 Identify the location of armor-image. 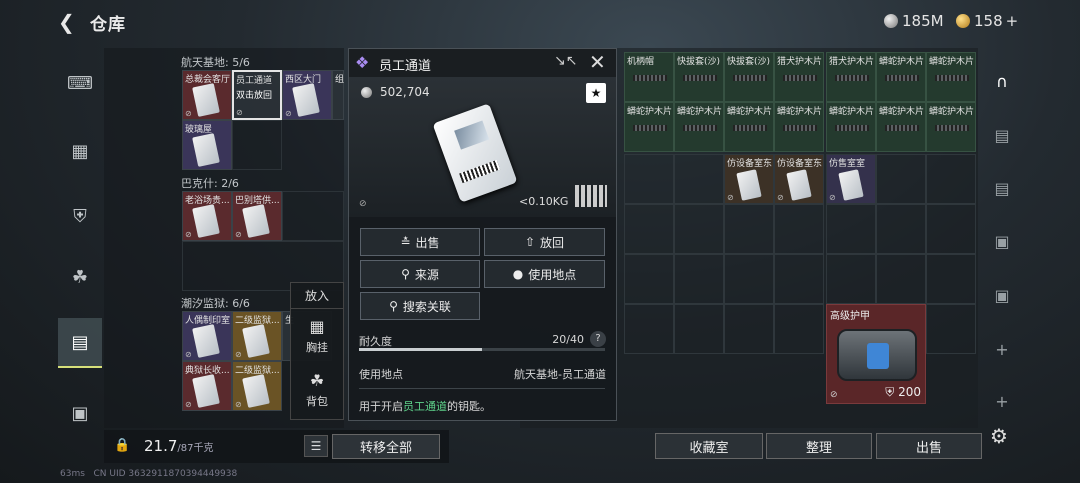
(877, 355).